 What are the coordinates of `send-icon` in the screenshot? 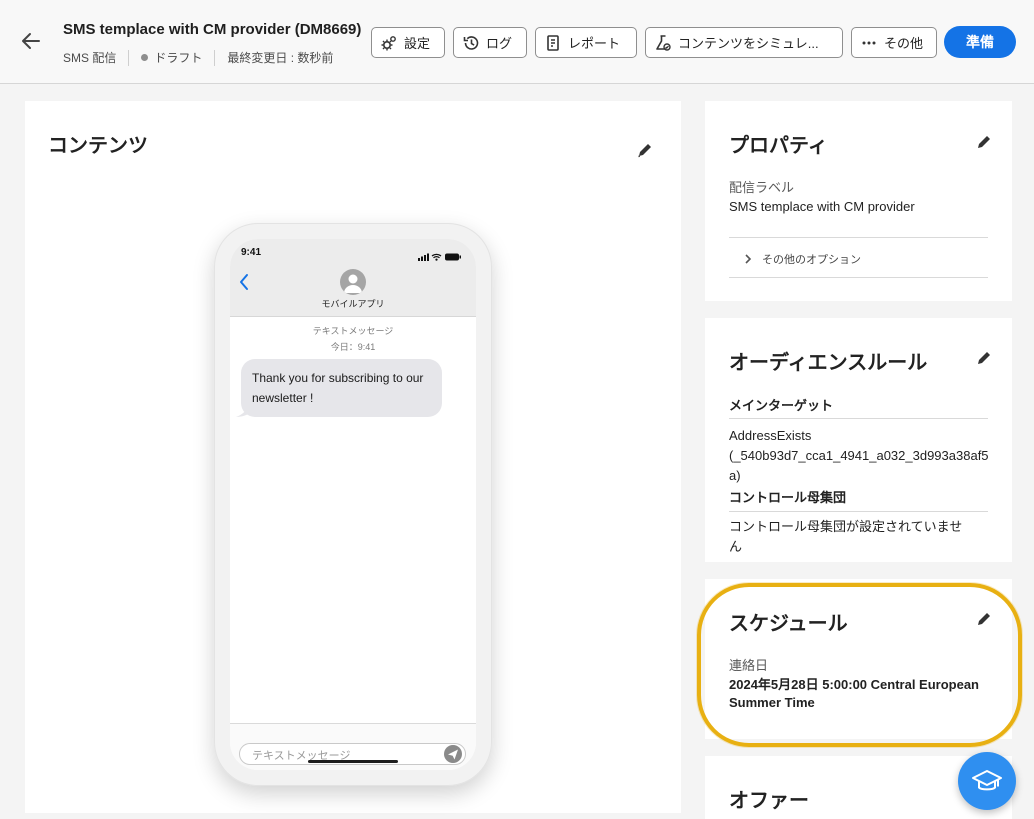 It's located at (453, 754).